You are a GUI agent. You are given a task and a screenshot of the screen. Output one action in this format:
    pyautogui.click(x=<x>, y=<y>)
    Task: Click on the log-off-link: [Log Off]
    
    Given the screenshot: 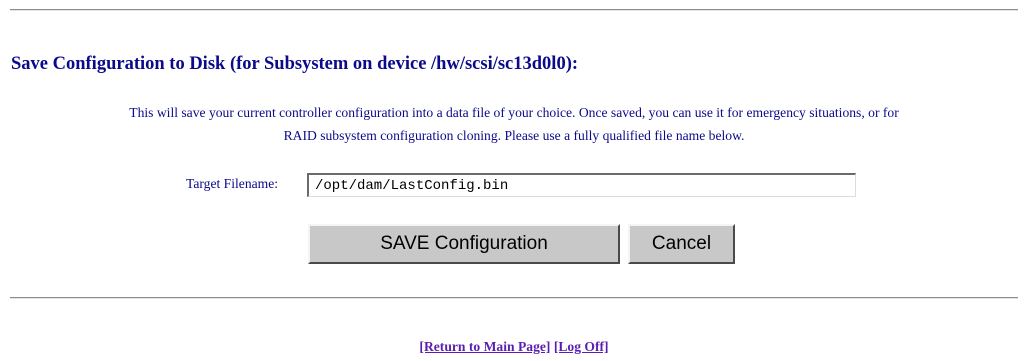 What is the action you would take?
    pyautogui.click(x=581, y=346)
    